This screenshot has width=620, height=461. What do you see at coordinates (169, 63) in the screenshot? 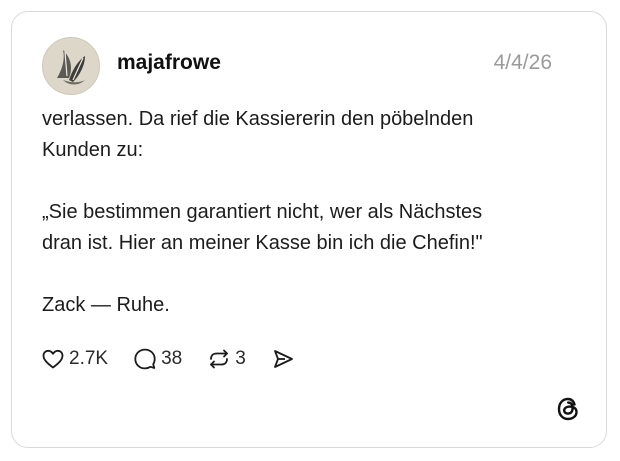
I see `author-username: majafrowe` at bounding box center [169, 63].